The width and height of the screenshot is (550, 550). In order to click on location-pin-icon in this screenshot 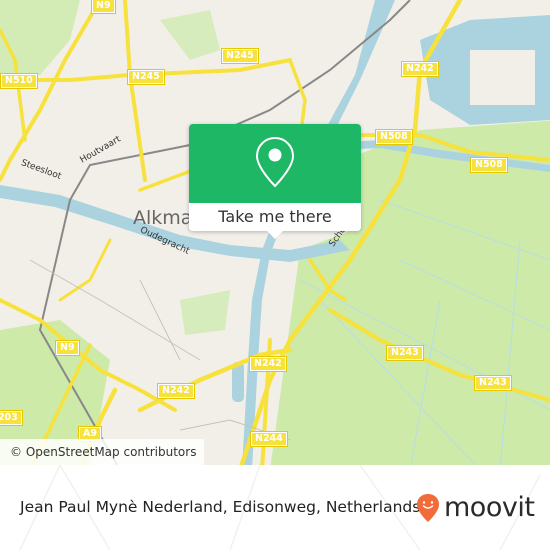, I will do `click(275, 162)`.